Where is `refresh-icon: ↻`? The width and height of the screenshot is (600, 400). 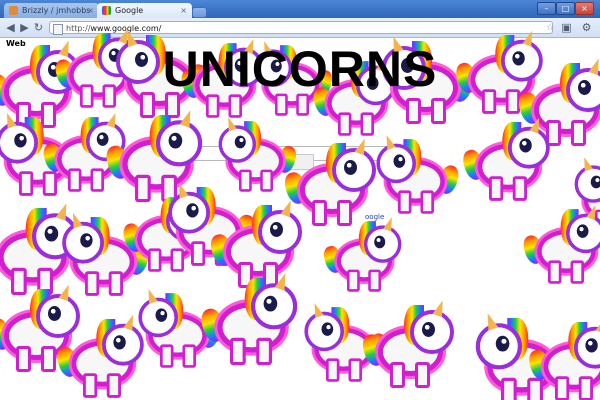 refresh-icon: ↻ is located at coordinates (38, 27).